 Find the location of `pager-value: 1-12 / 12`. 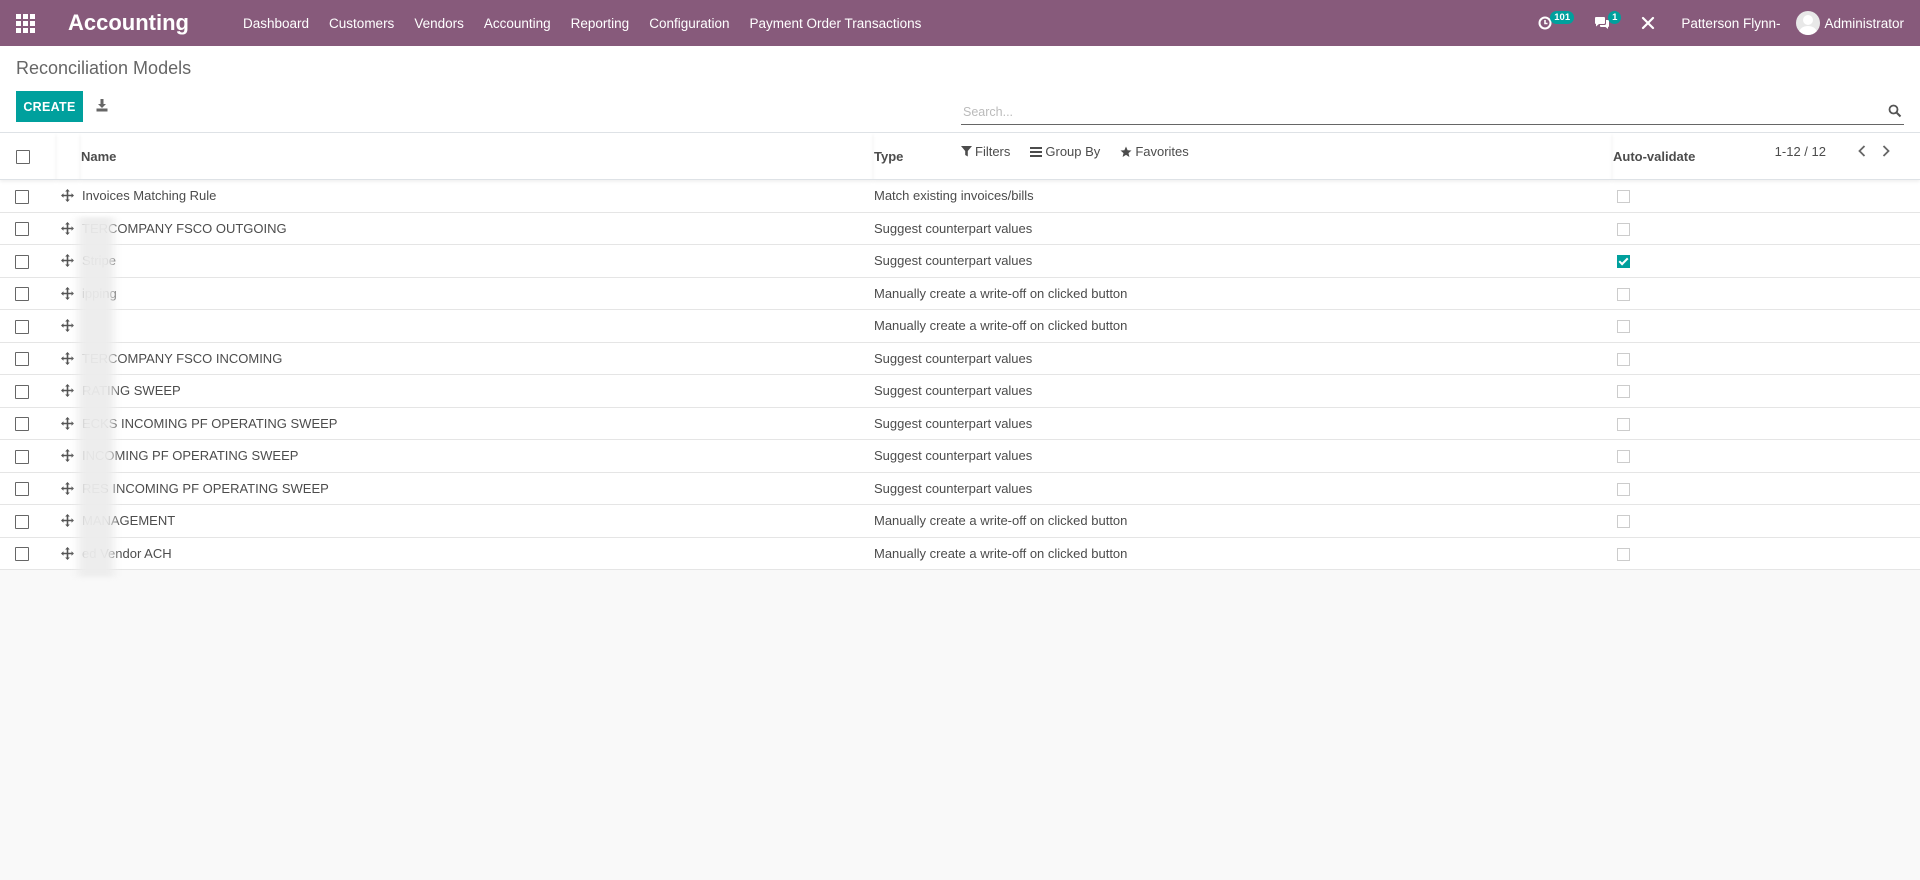

pager-value: 1-12 / 12 is located at coordinates (1800, 151).